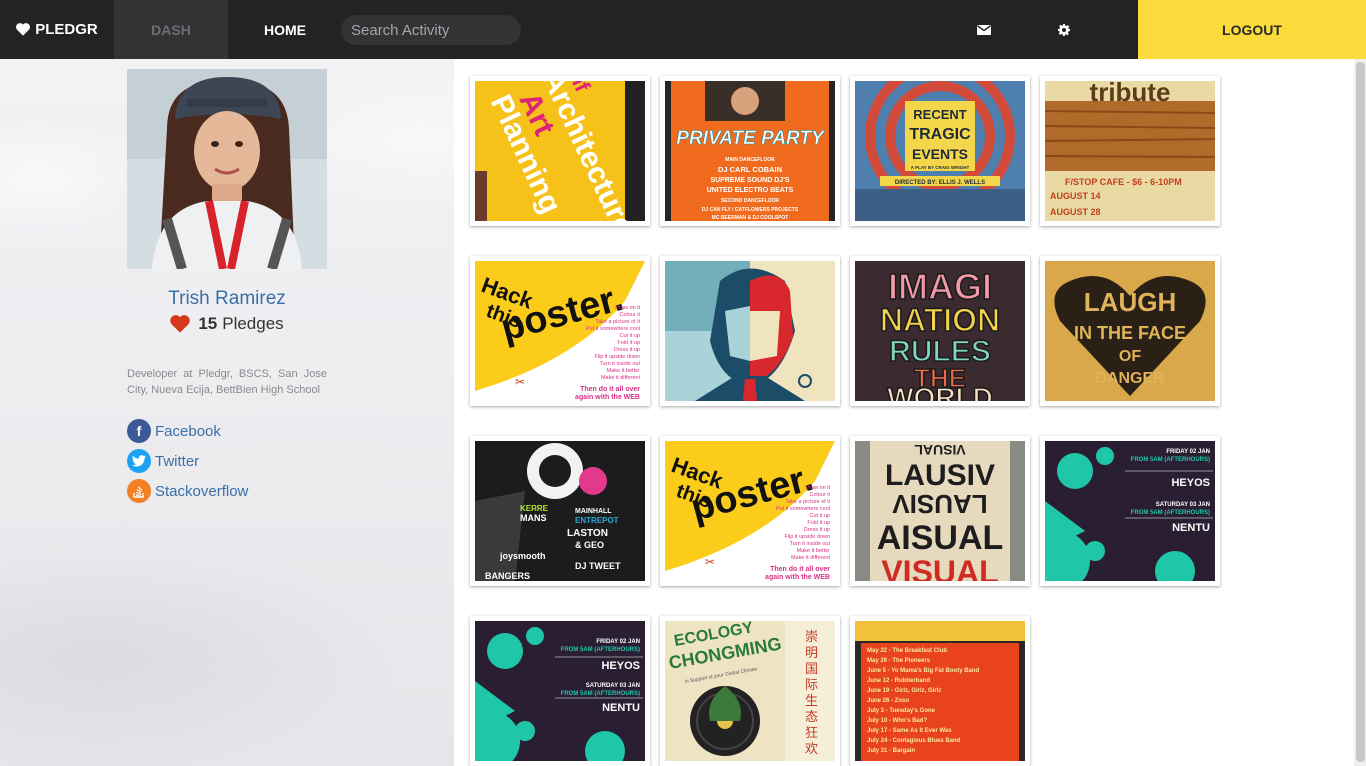  I want to click on svg-text: SUPREME SOUND DJ'S, so click(749, 180).